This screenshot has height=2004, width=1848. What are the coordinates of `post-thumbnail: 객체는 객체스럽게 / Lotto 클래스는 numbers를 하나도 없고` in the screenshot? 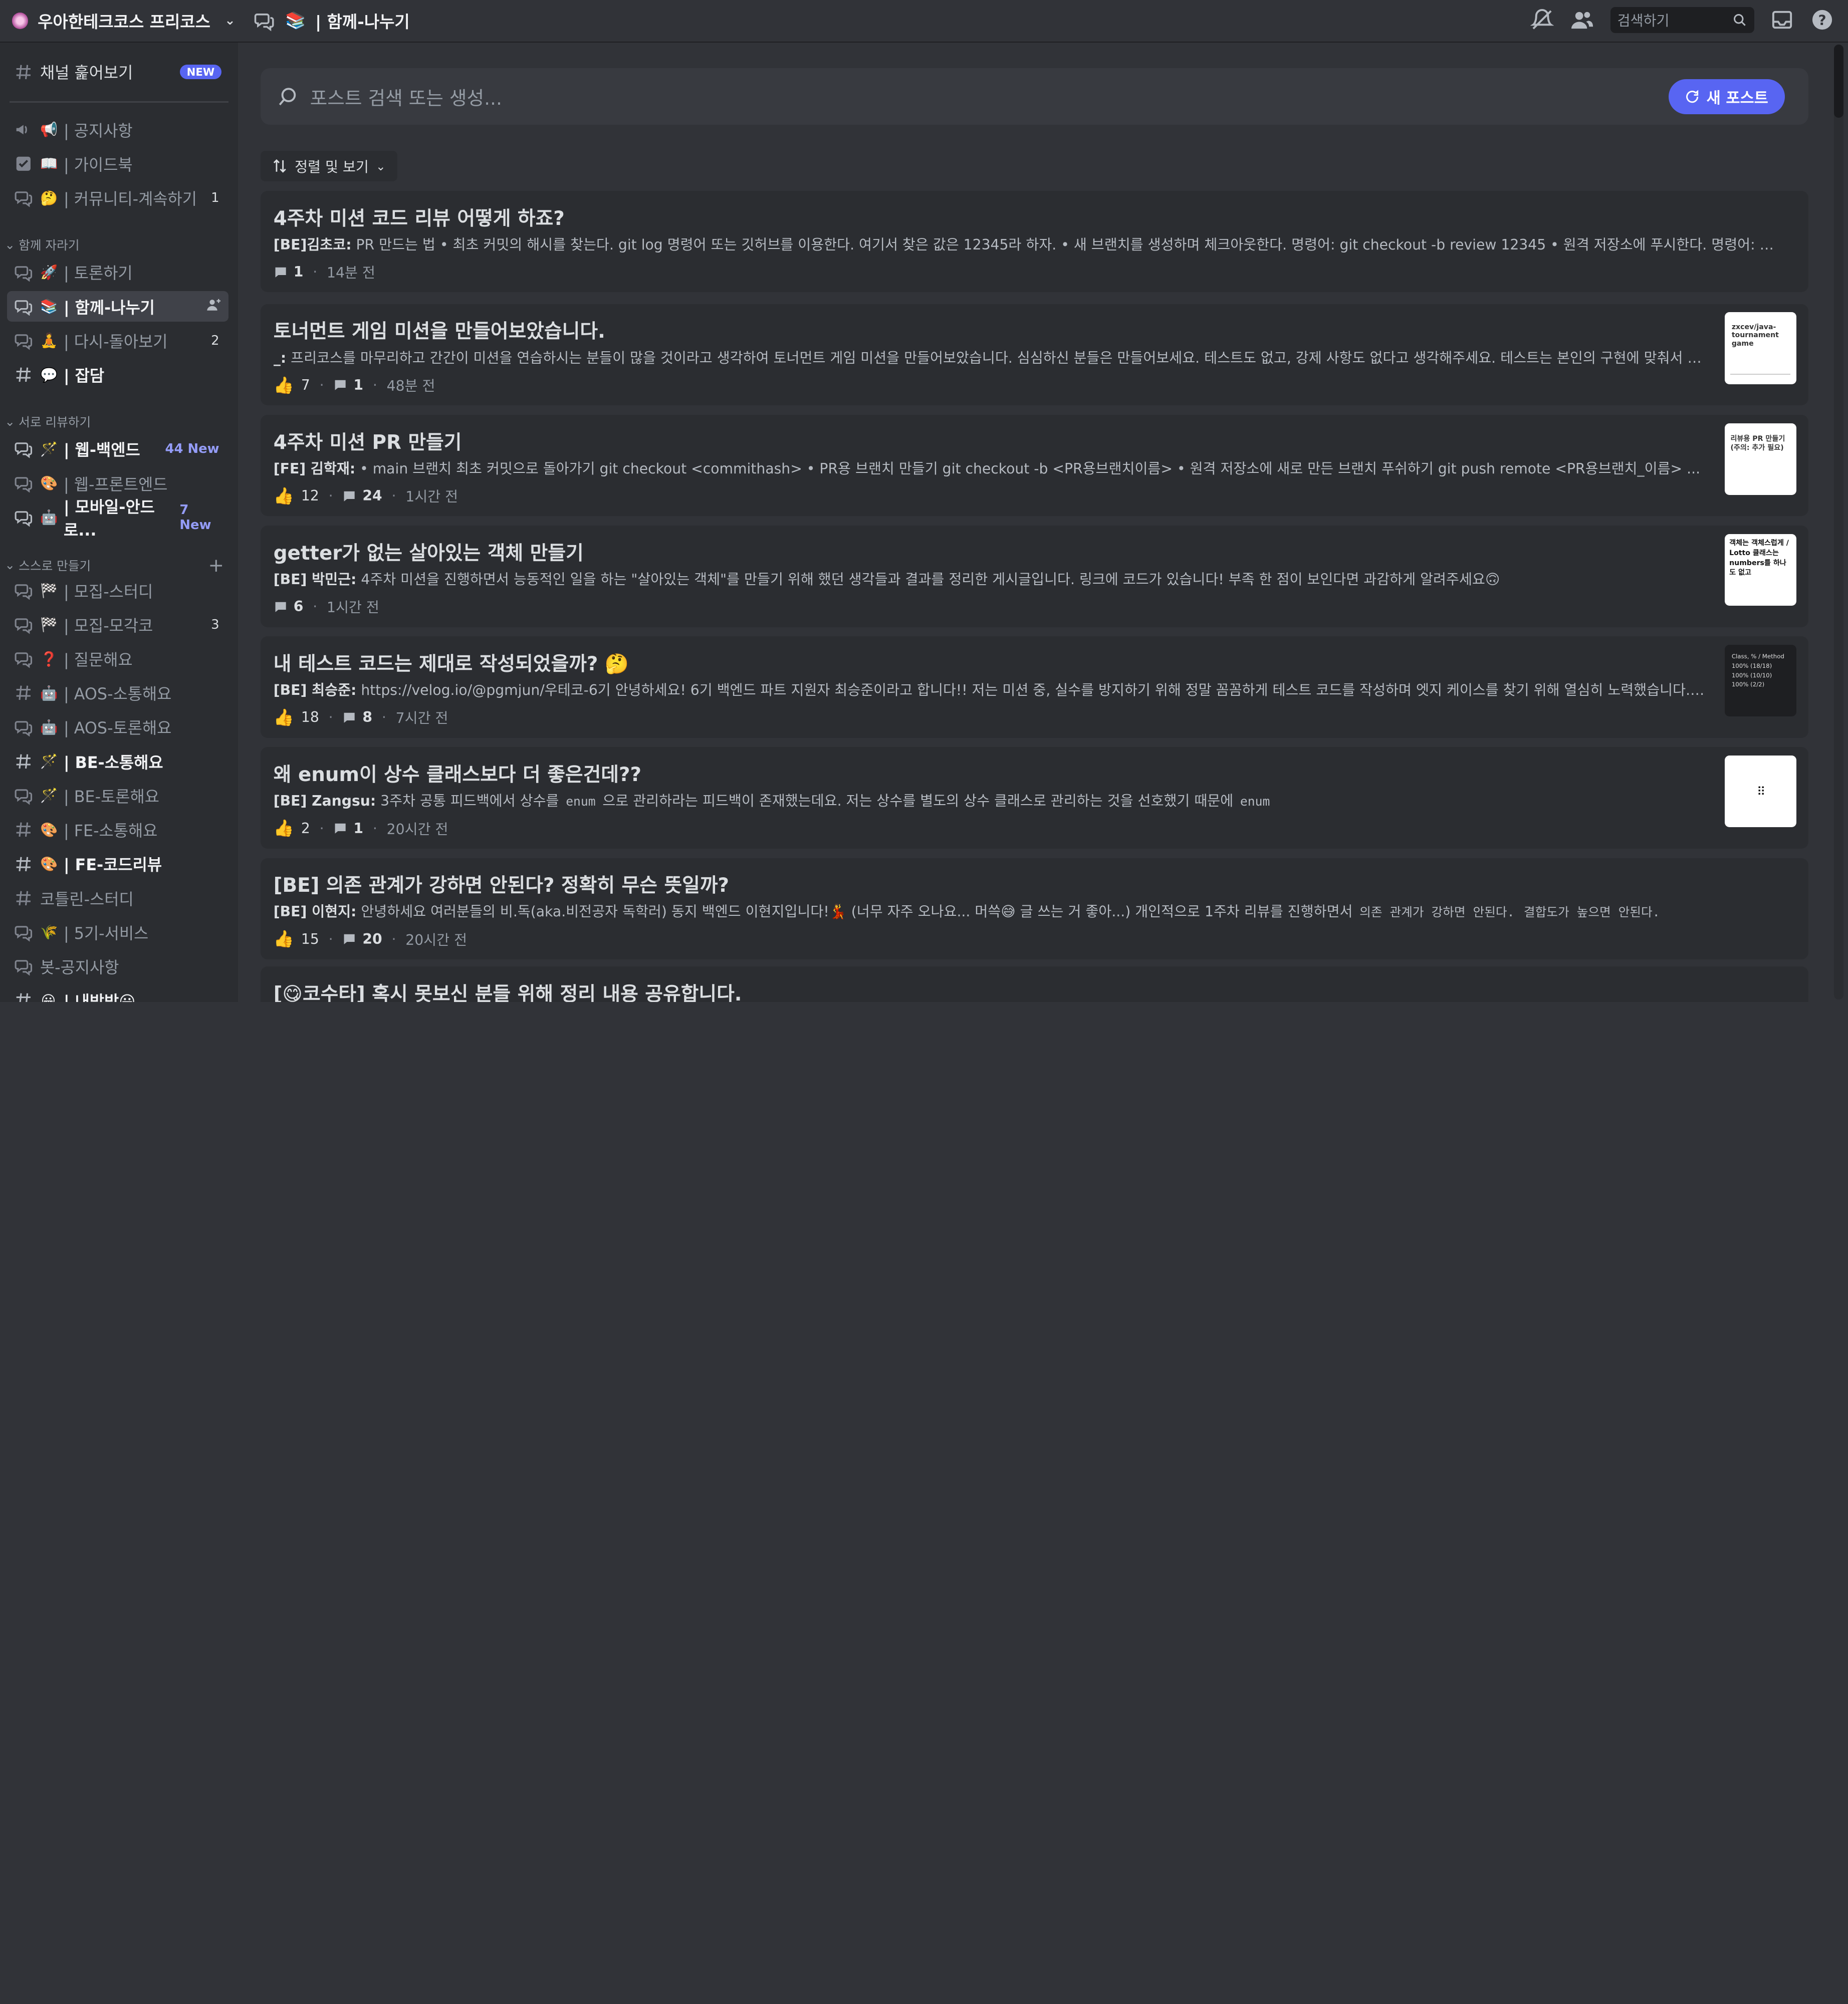 It's located at (1760, 570).